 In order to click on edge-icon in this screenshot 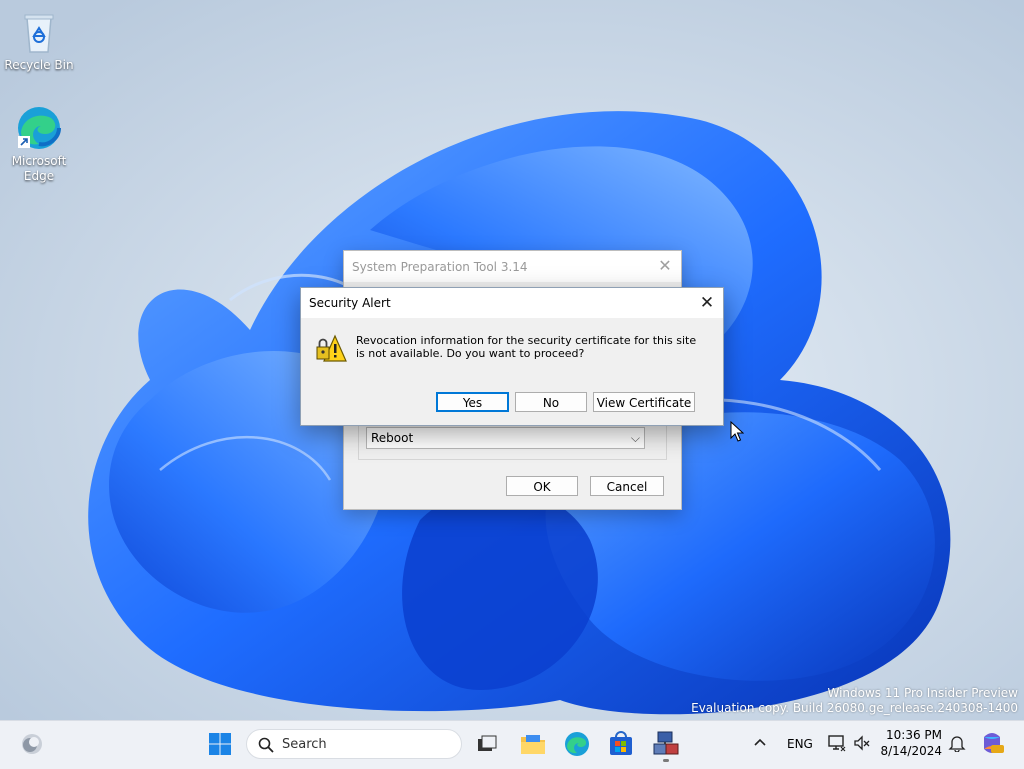, I will do `click(39, 128)`.